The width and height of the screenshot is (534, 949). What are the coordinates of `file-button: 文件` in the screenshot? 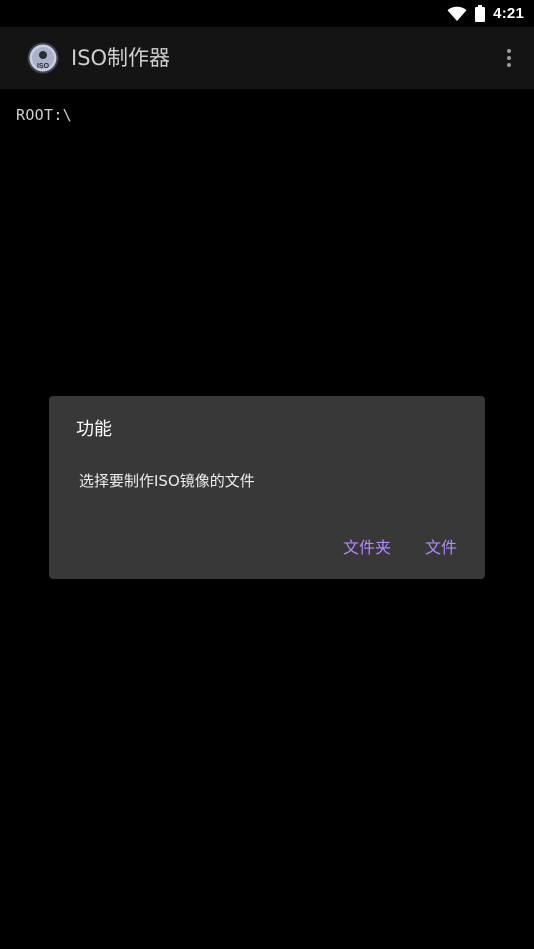 It's located at (441, 548).